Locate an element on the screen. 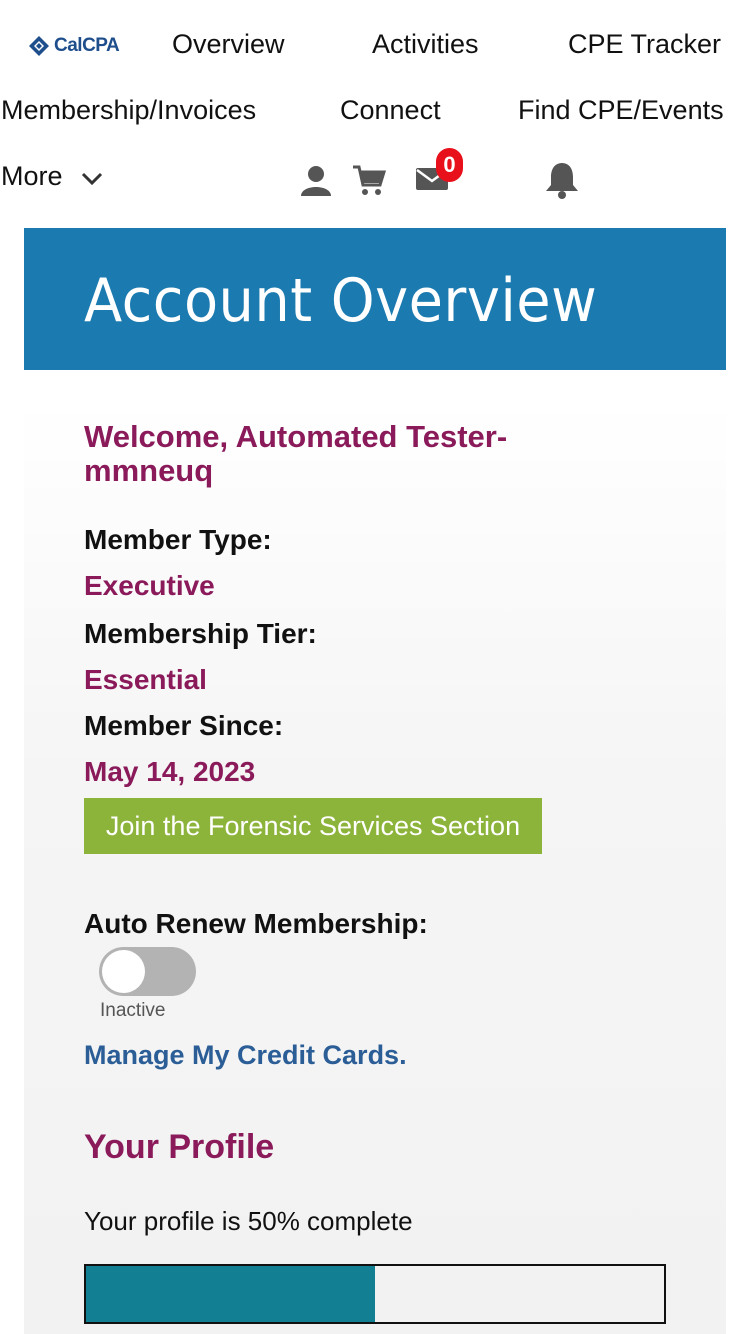 The image size is (750, 1334). nav-more: More is located at coordinates (52, 176).